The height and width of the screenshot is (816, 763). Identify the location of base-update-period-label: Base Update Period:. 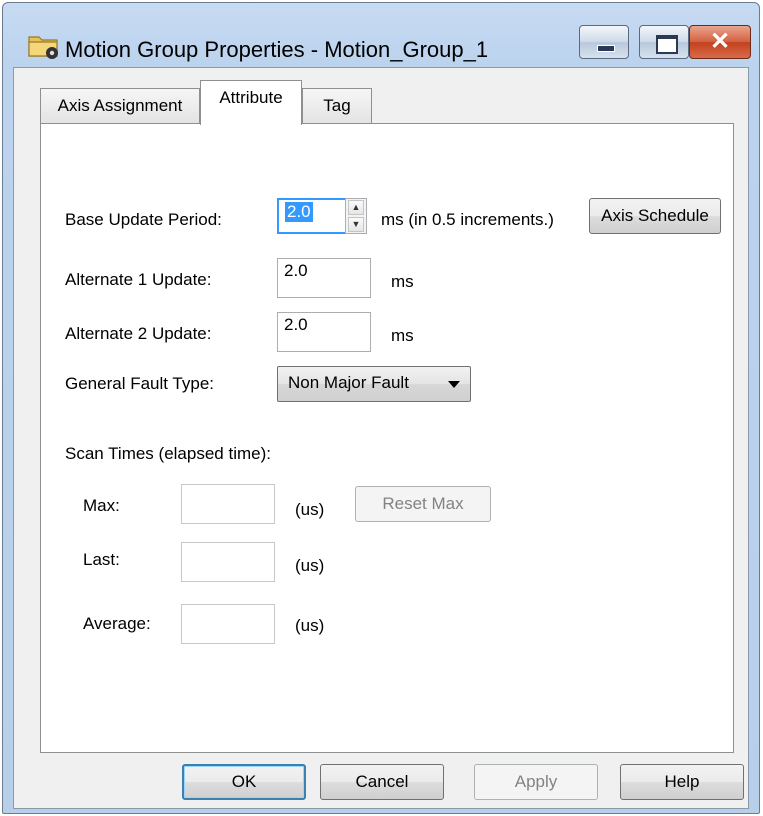
(143, 219).